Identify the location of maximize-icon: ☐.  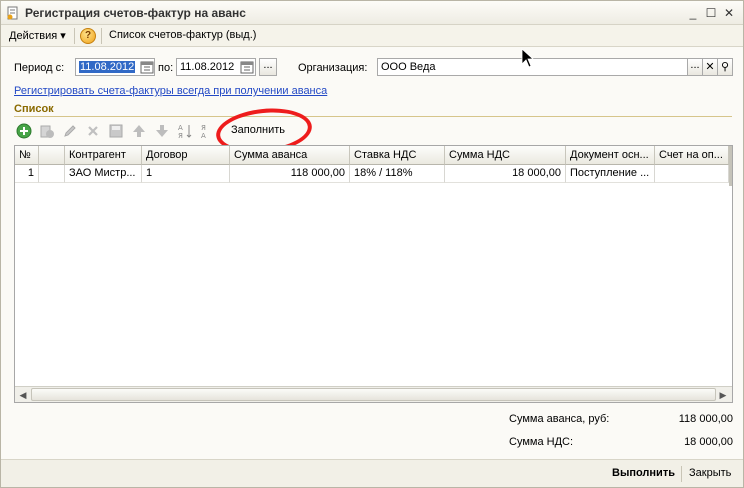
(711, 13).